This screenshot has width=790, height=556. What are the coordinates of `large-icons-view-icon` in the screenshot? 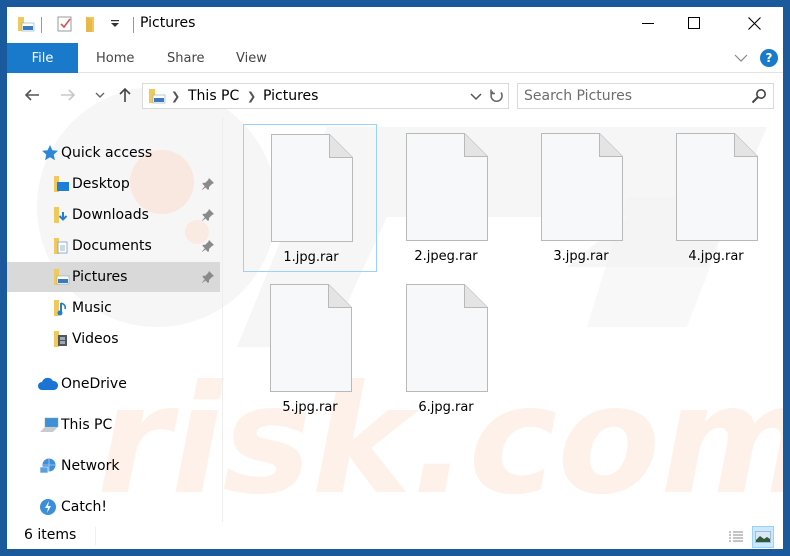 It's located at (763, 537).